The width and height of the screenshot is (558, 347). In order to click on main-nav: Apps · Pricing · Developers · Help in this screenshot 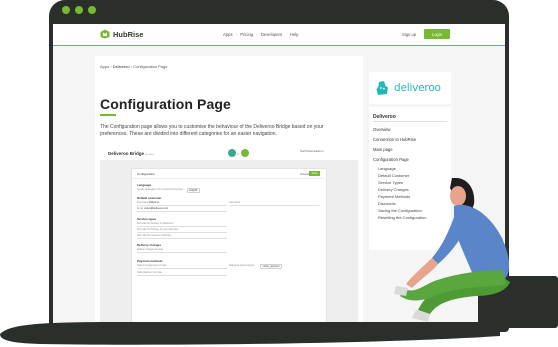, I will do `click(261, 34)`.